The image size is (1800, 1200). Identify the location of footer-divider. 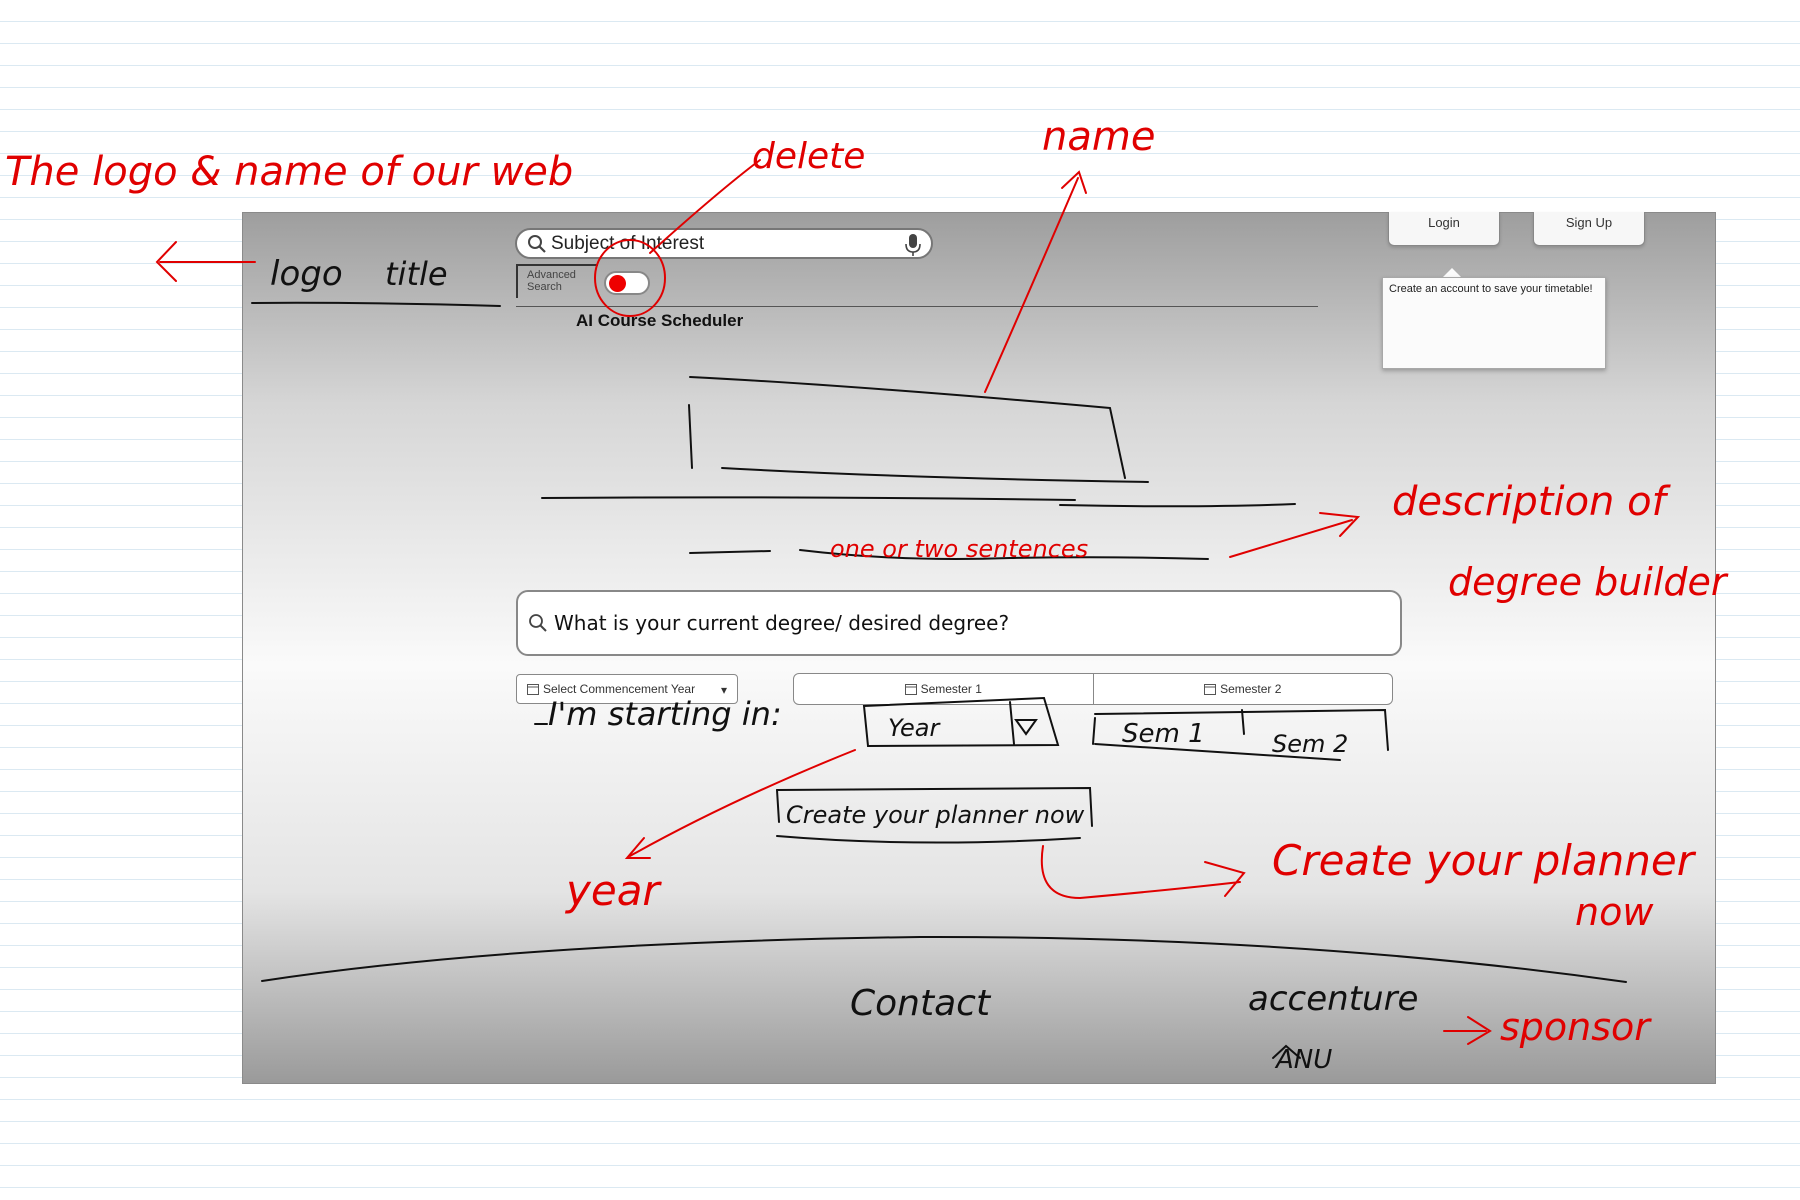
(944, 959).